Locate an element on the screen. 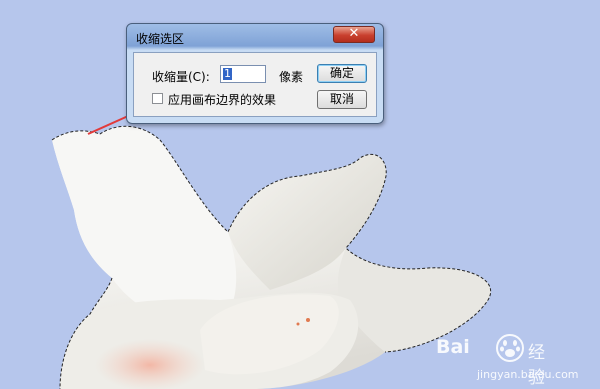 This screenshot has height=389, width=600. baidu-logo-text: Bai is located at coordinates (453, 347).